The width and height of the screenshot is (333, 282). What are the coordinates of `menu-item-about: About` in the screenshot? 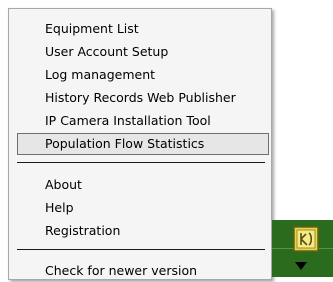 It's located at (143, 185).